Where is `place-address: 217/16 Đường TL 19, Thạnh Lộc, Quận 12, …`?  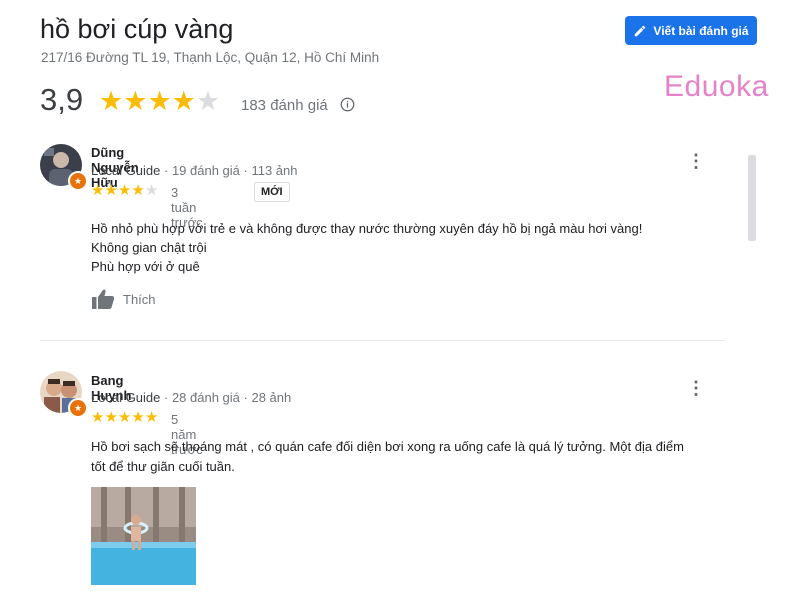 place-address: 217/16 Đường TL 19, Thạnh Lộc, Quận 12, … is located at coordinates (210, 57).